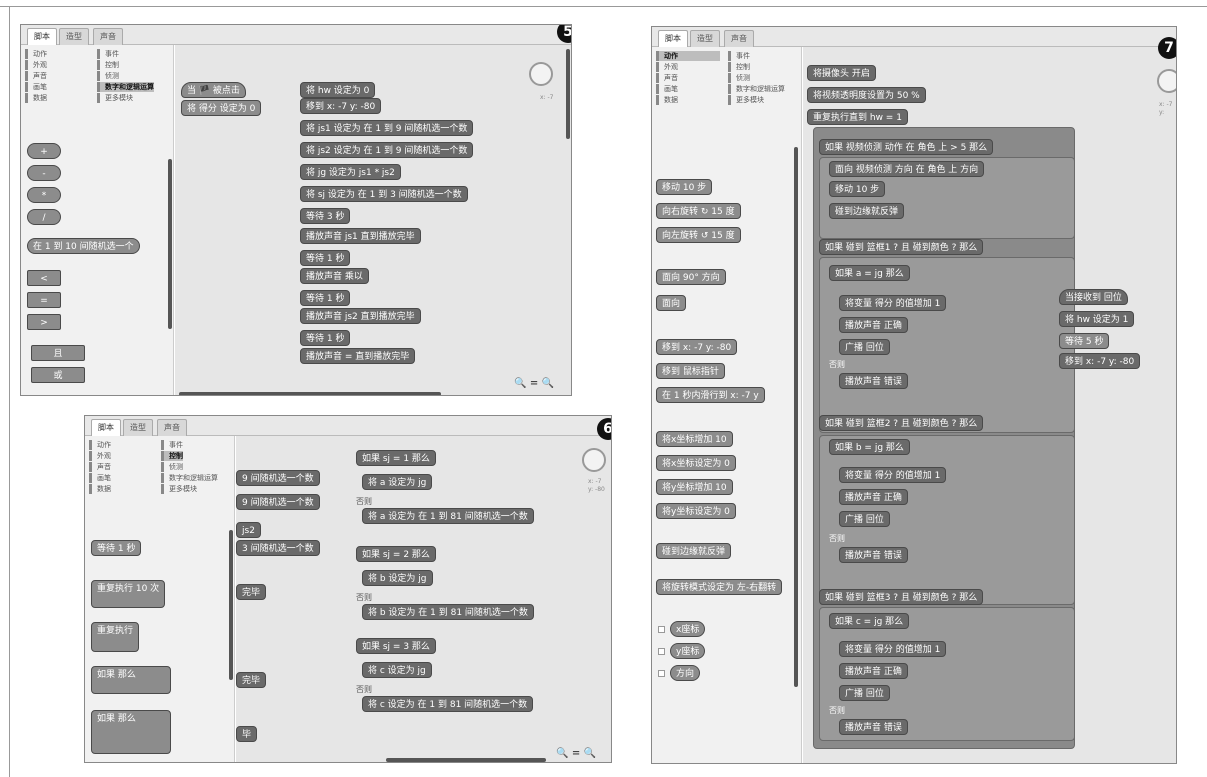  I want to click on script-hscroll, so click(466, 760).